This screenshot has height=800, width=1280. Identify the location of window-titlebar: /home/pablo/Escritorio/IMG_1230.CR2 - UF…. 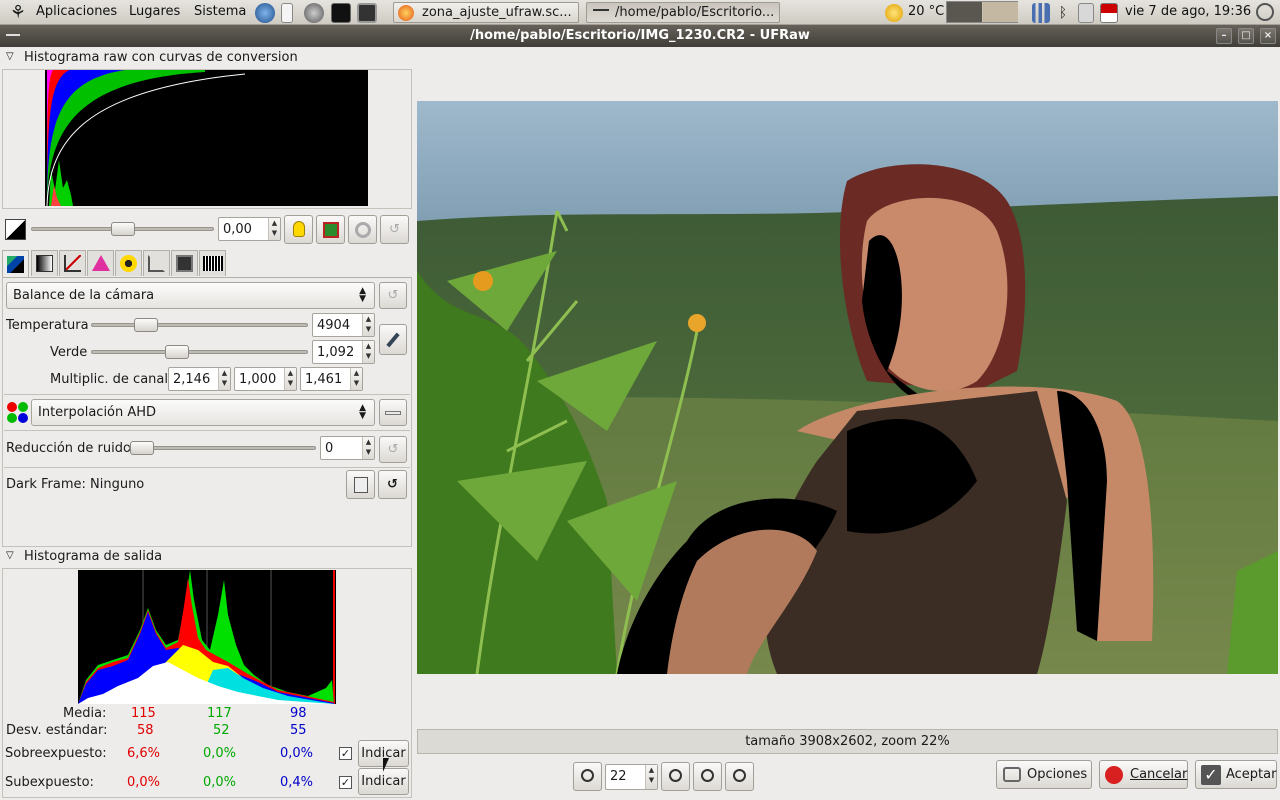
(640, 36).